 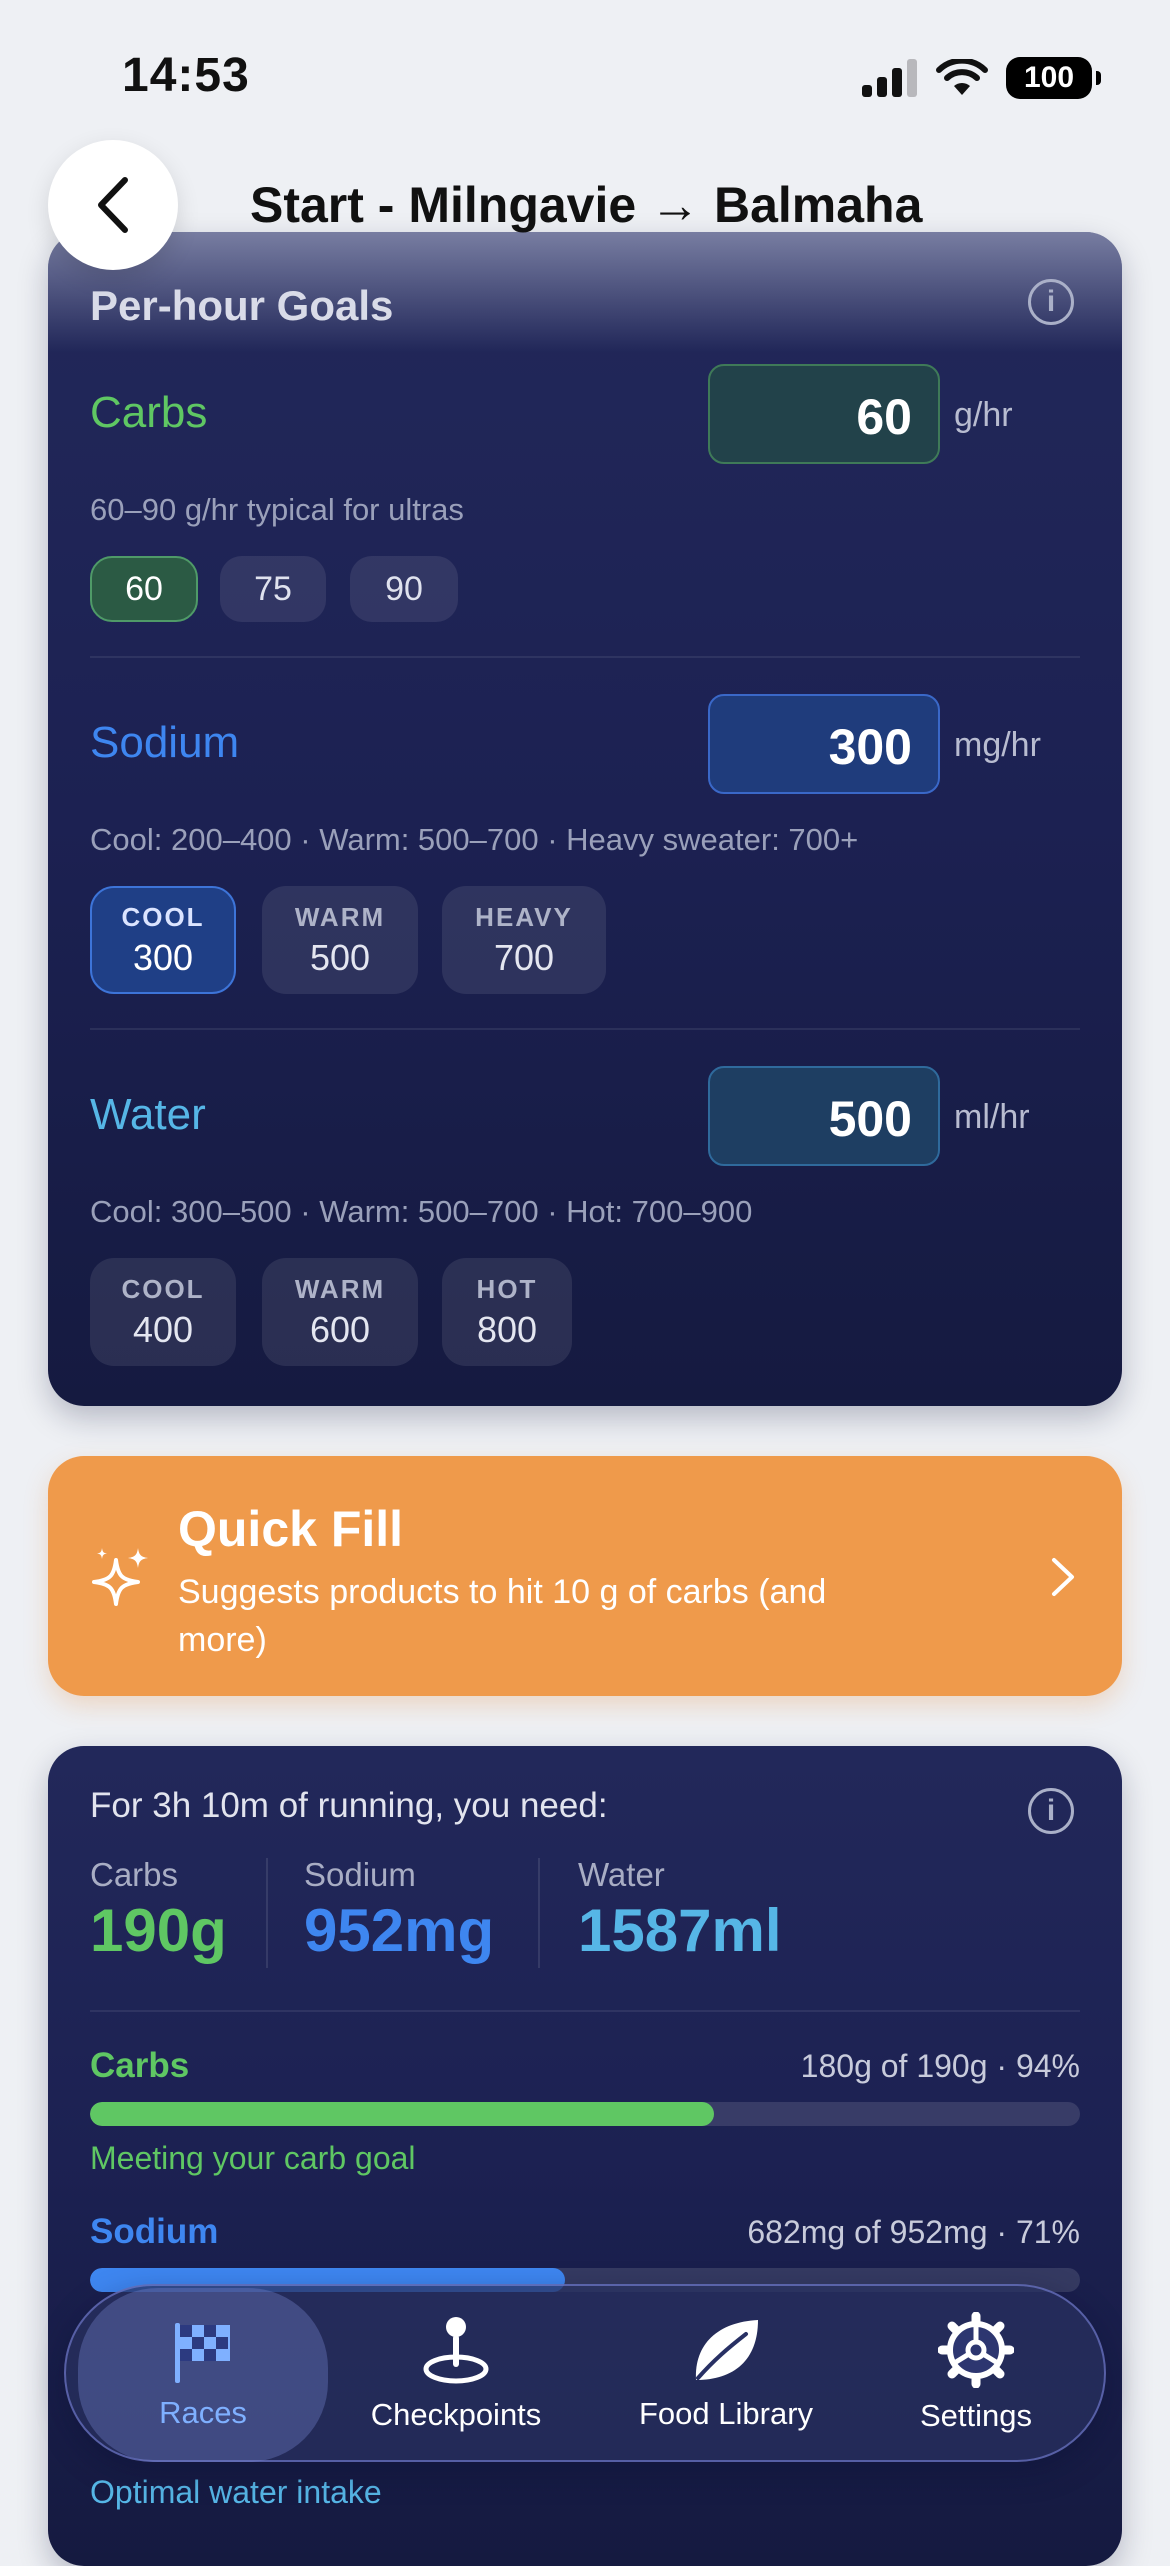 I want to click on carbs-progress-message: Meeting your carb goal, so click(x=253, y=2158).